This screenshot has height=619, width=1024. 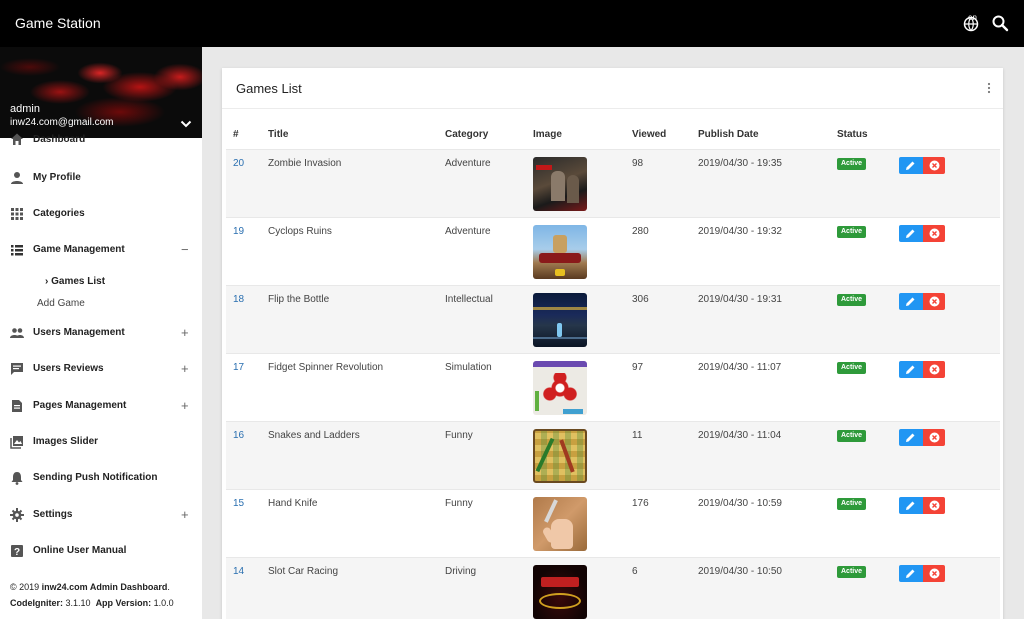 I want to click on app-version-label: App Version:, so click(x=123, y=603).